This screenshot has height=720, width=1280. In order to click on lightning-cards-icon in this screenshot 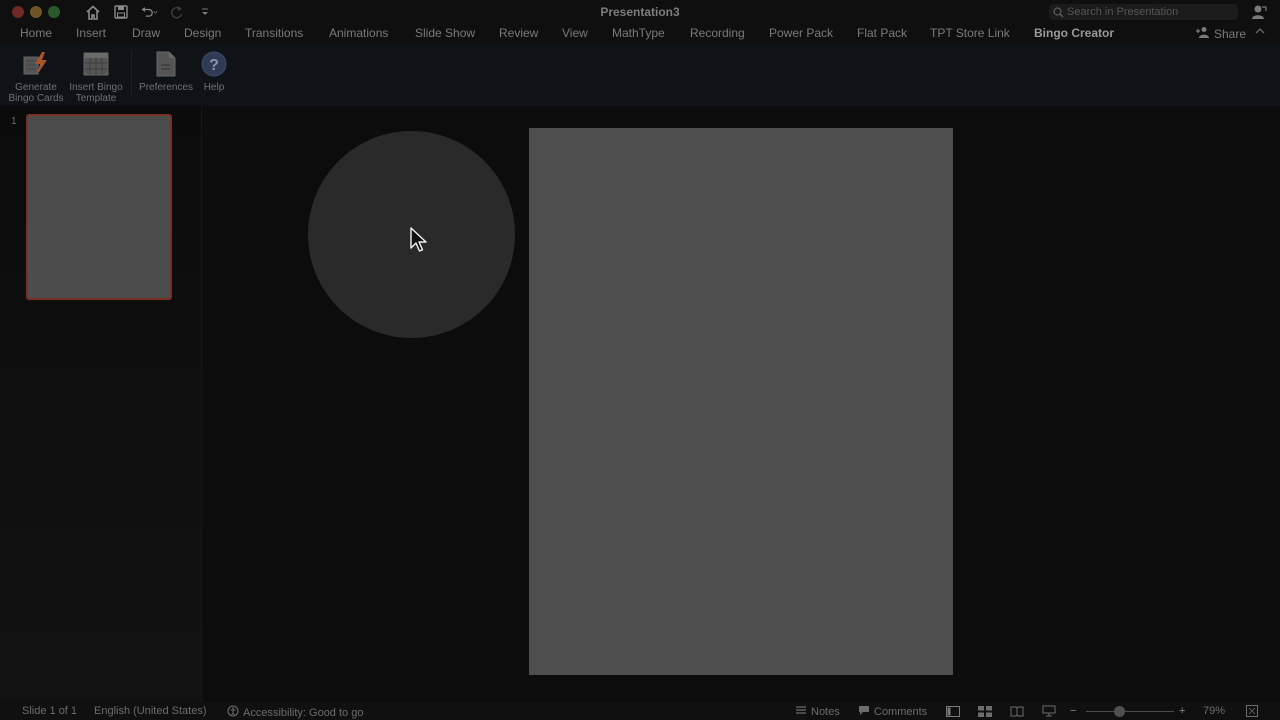, I will do `click(36, 64)`.